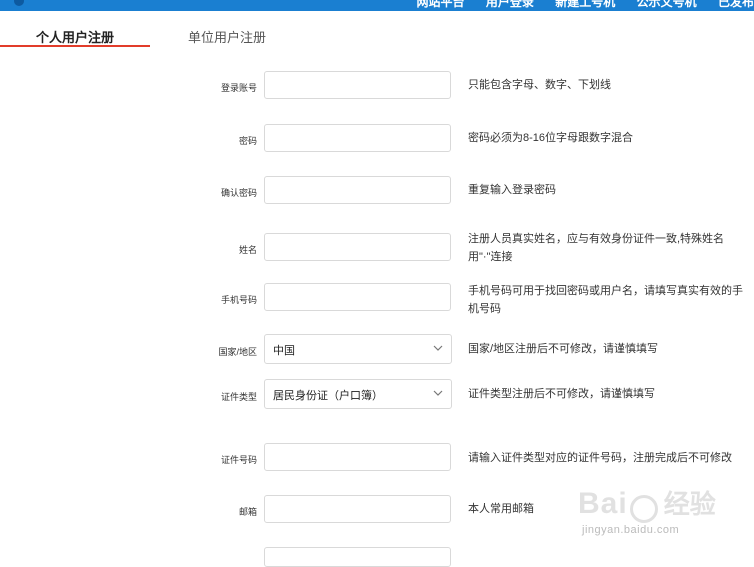  What do you see at coordinates (667, 4) in the screenshot?
I see `top-nav-link: 公示文号机` at bounding box center [667, 4].